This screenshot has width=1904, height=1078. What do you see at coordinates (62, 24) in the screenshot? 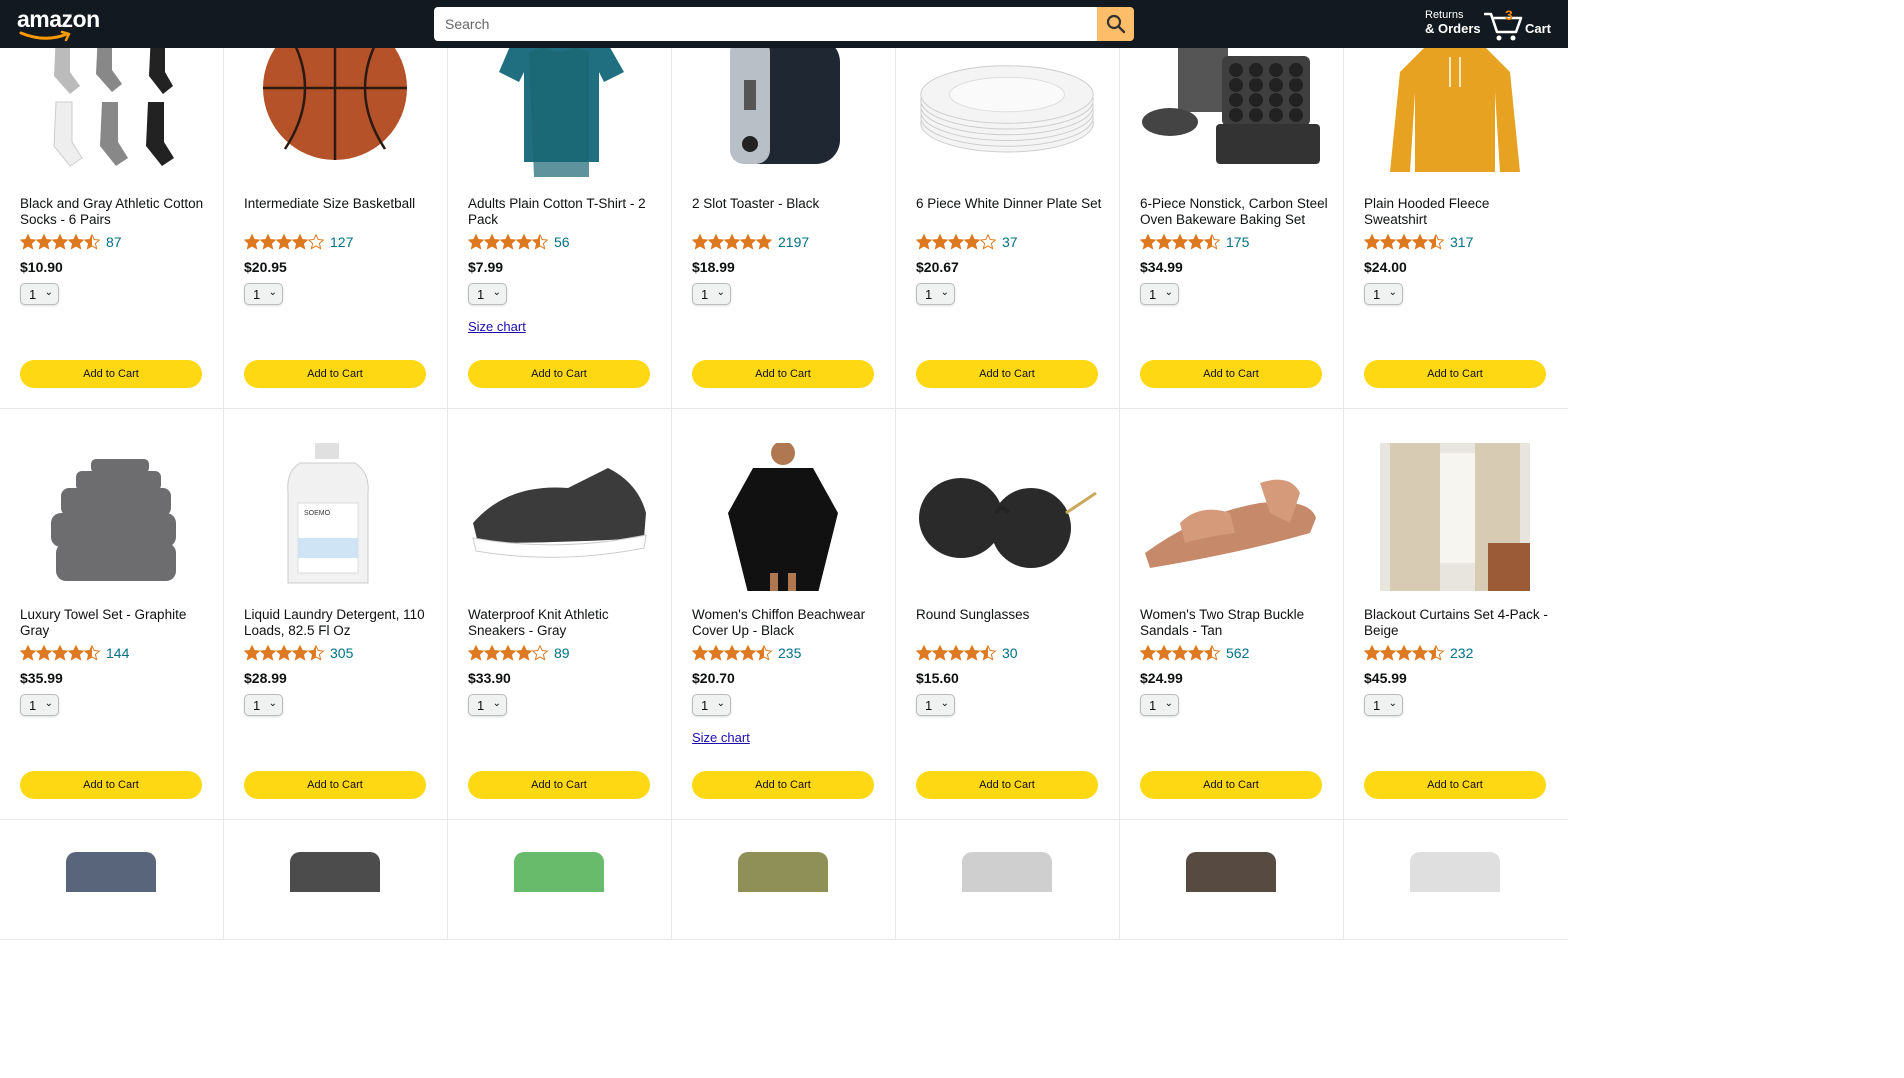
I see `amazon-logo: amazon` at bounding box center [62, 24].